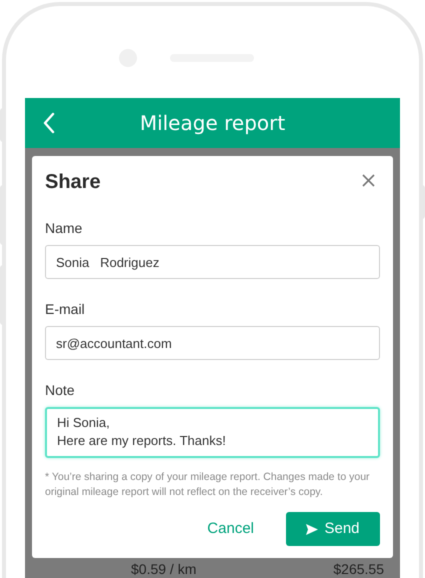 This screenshot has width=425, height=578. I want to click on send-icon, so click(312, 529).